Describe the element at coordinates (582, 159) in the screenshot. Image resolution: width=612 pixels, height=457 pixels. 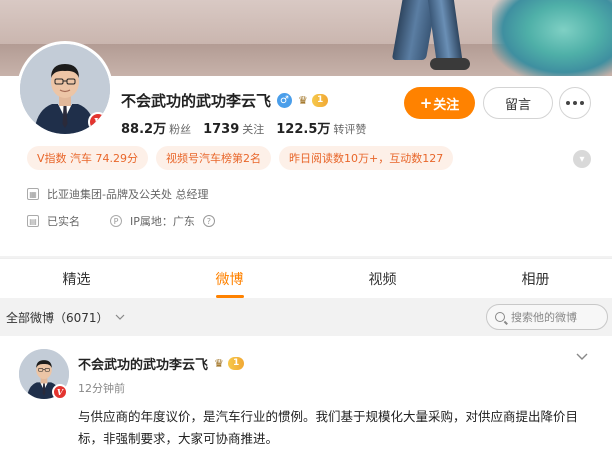
I see `chevron-down-icon: ▾` at that location.